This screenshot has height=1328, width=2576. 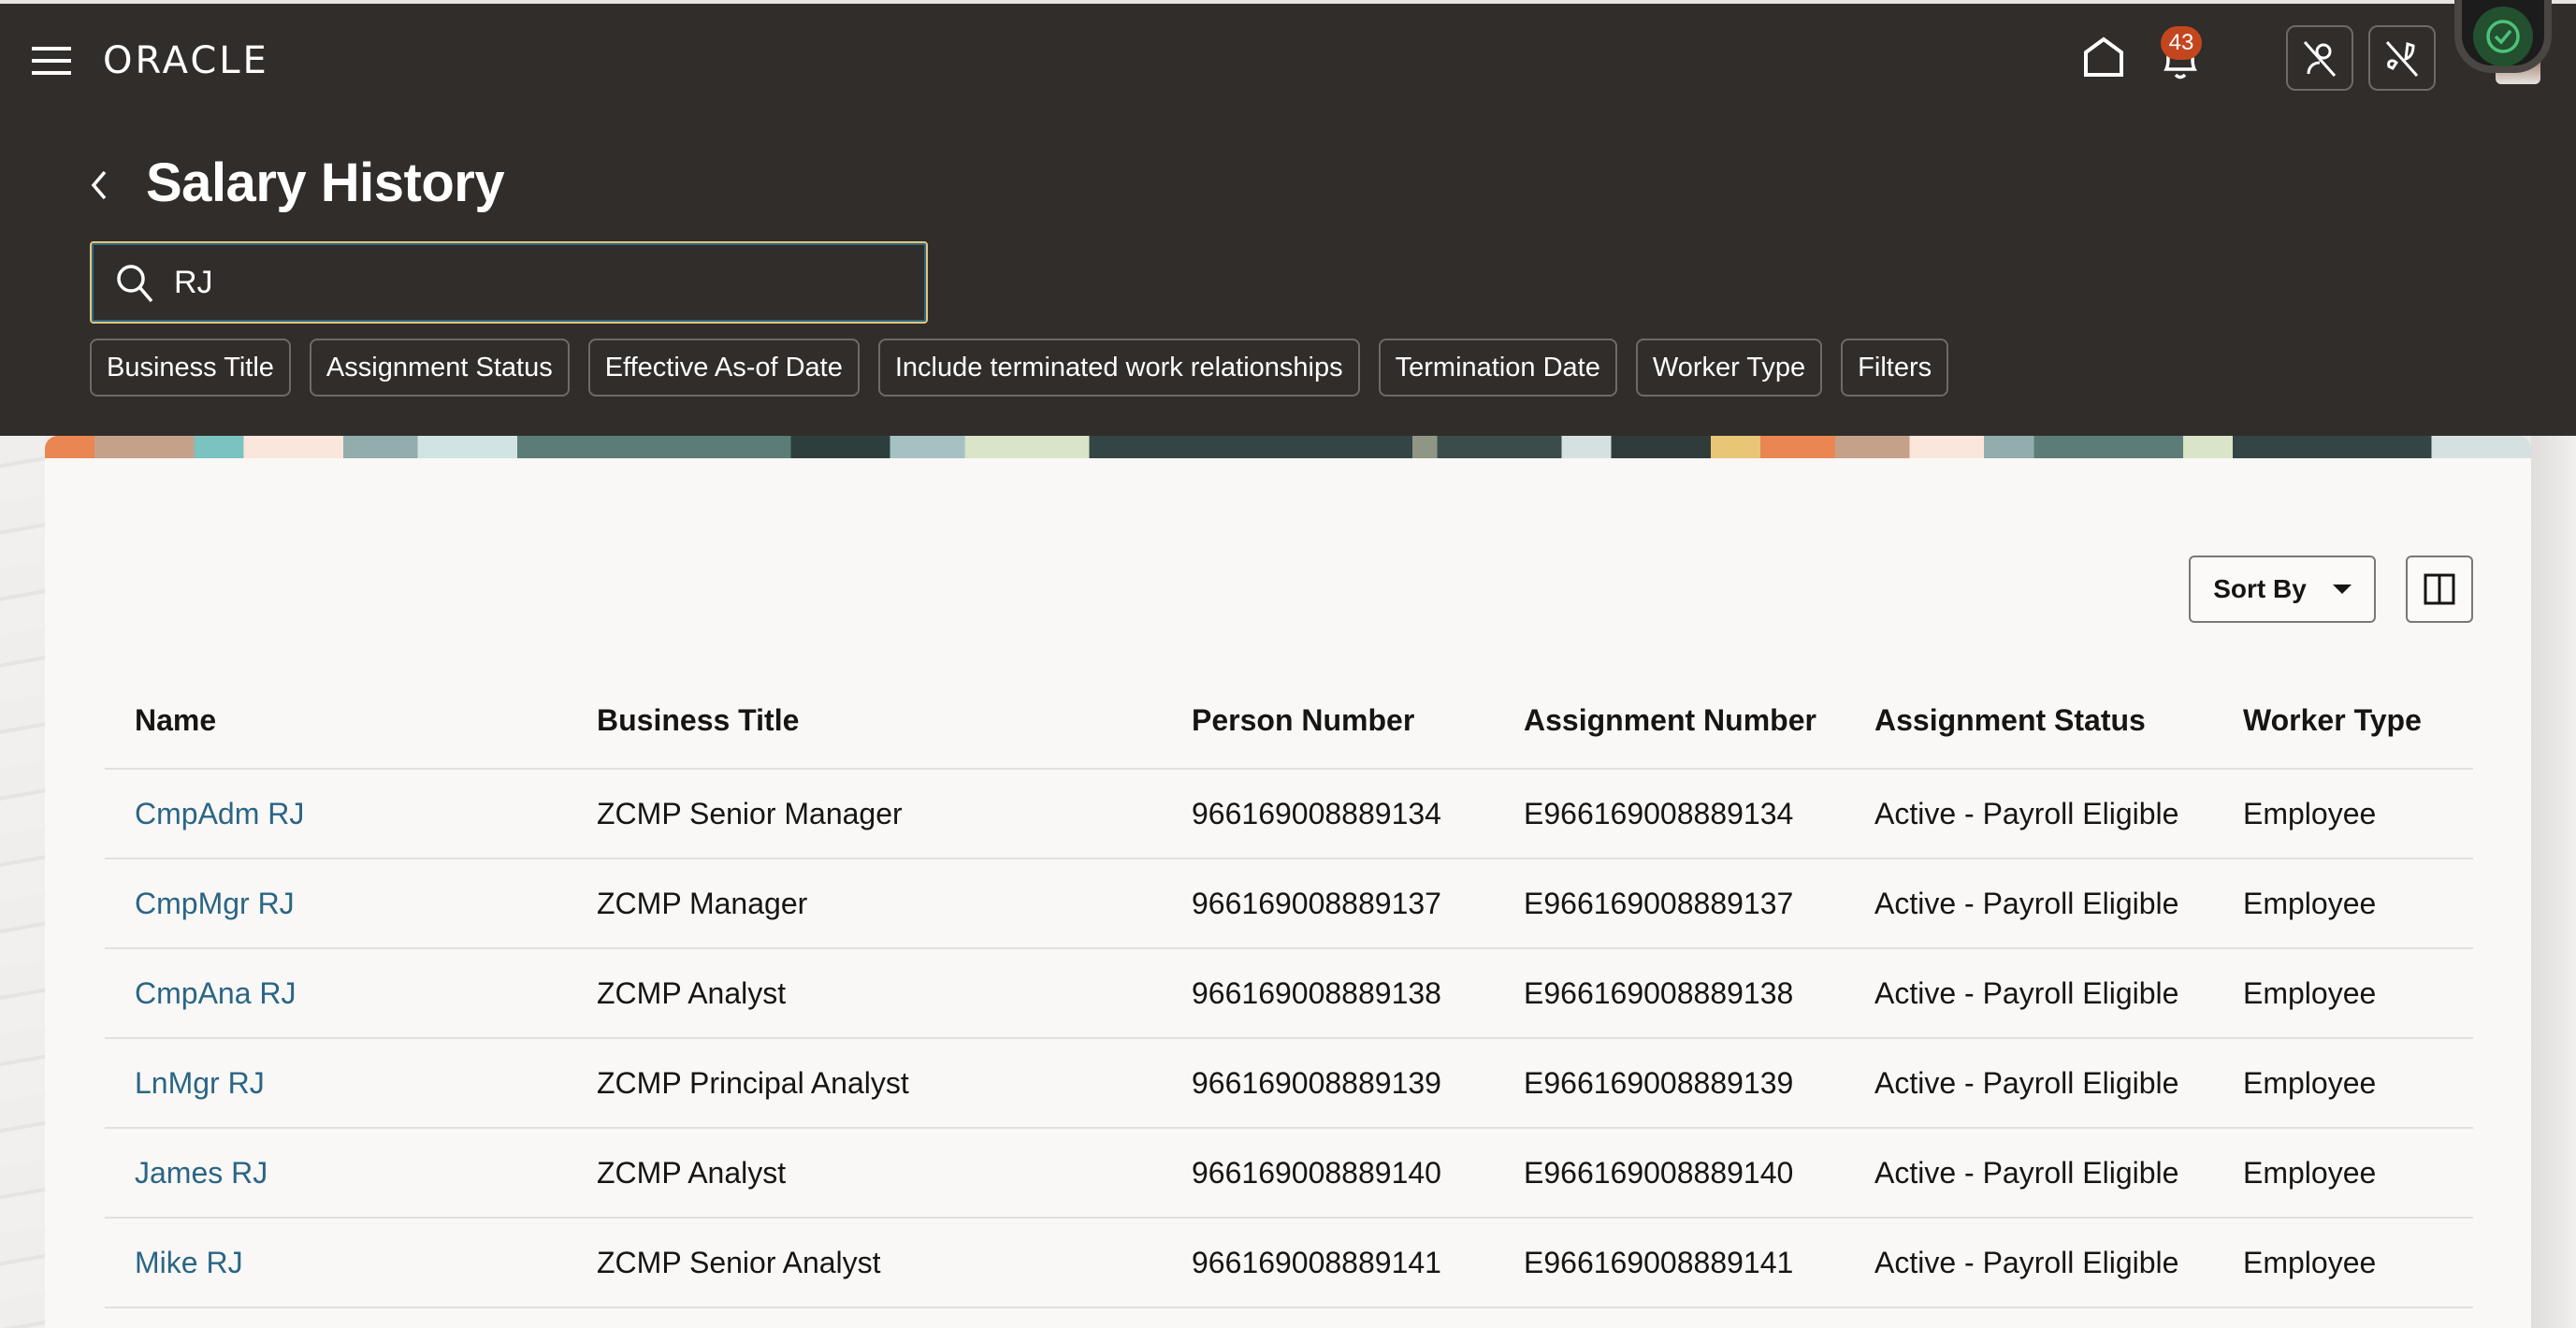 What do you see at coordinates (186, 60) in the screenshot?
I see `oracle-logo: ORACLE` at bounding box center [186, 60].